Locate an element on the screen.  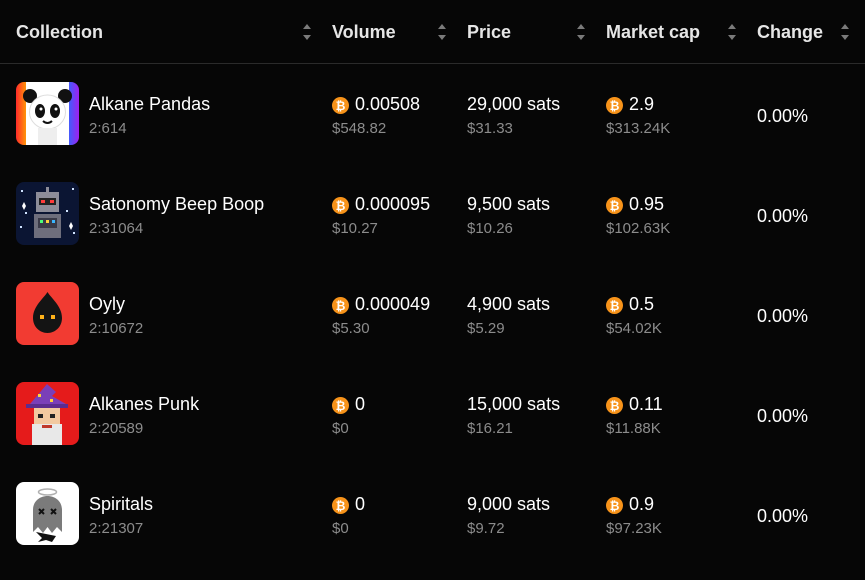
collection-id: 2:21307 is located at coordinates (116, 528).